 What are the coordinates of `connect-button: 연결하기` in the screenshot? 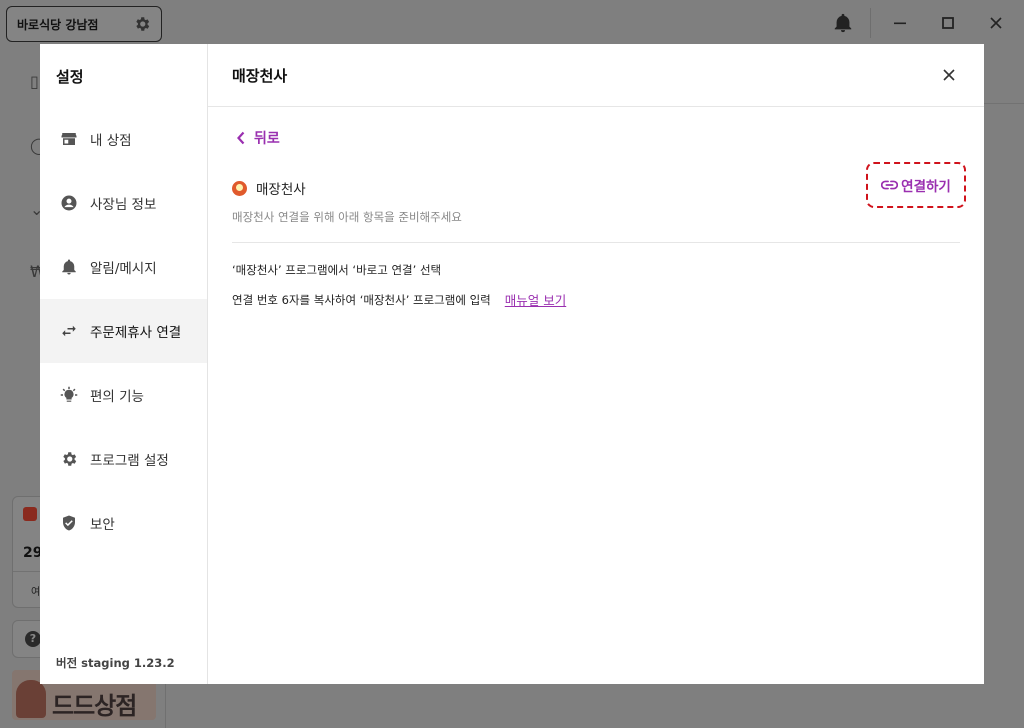 It's located at (916, 185).